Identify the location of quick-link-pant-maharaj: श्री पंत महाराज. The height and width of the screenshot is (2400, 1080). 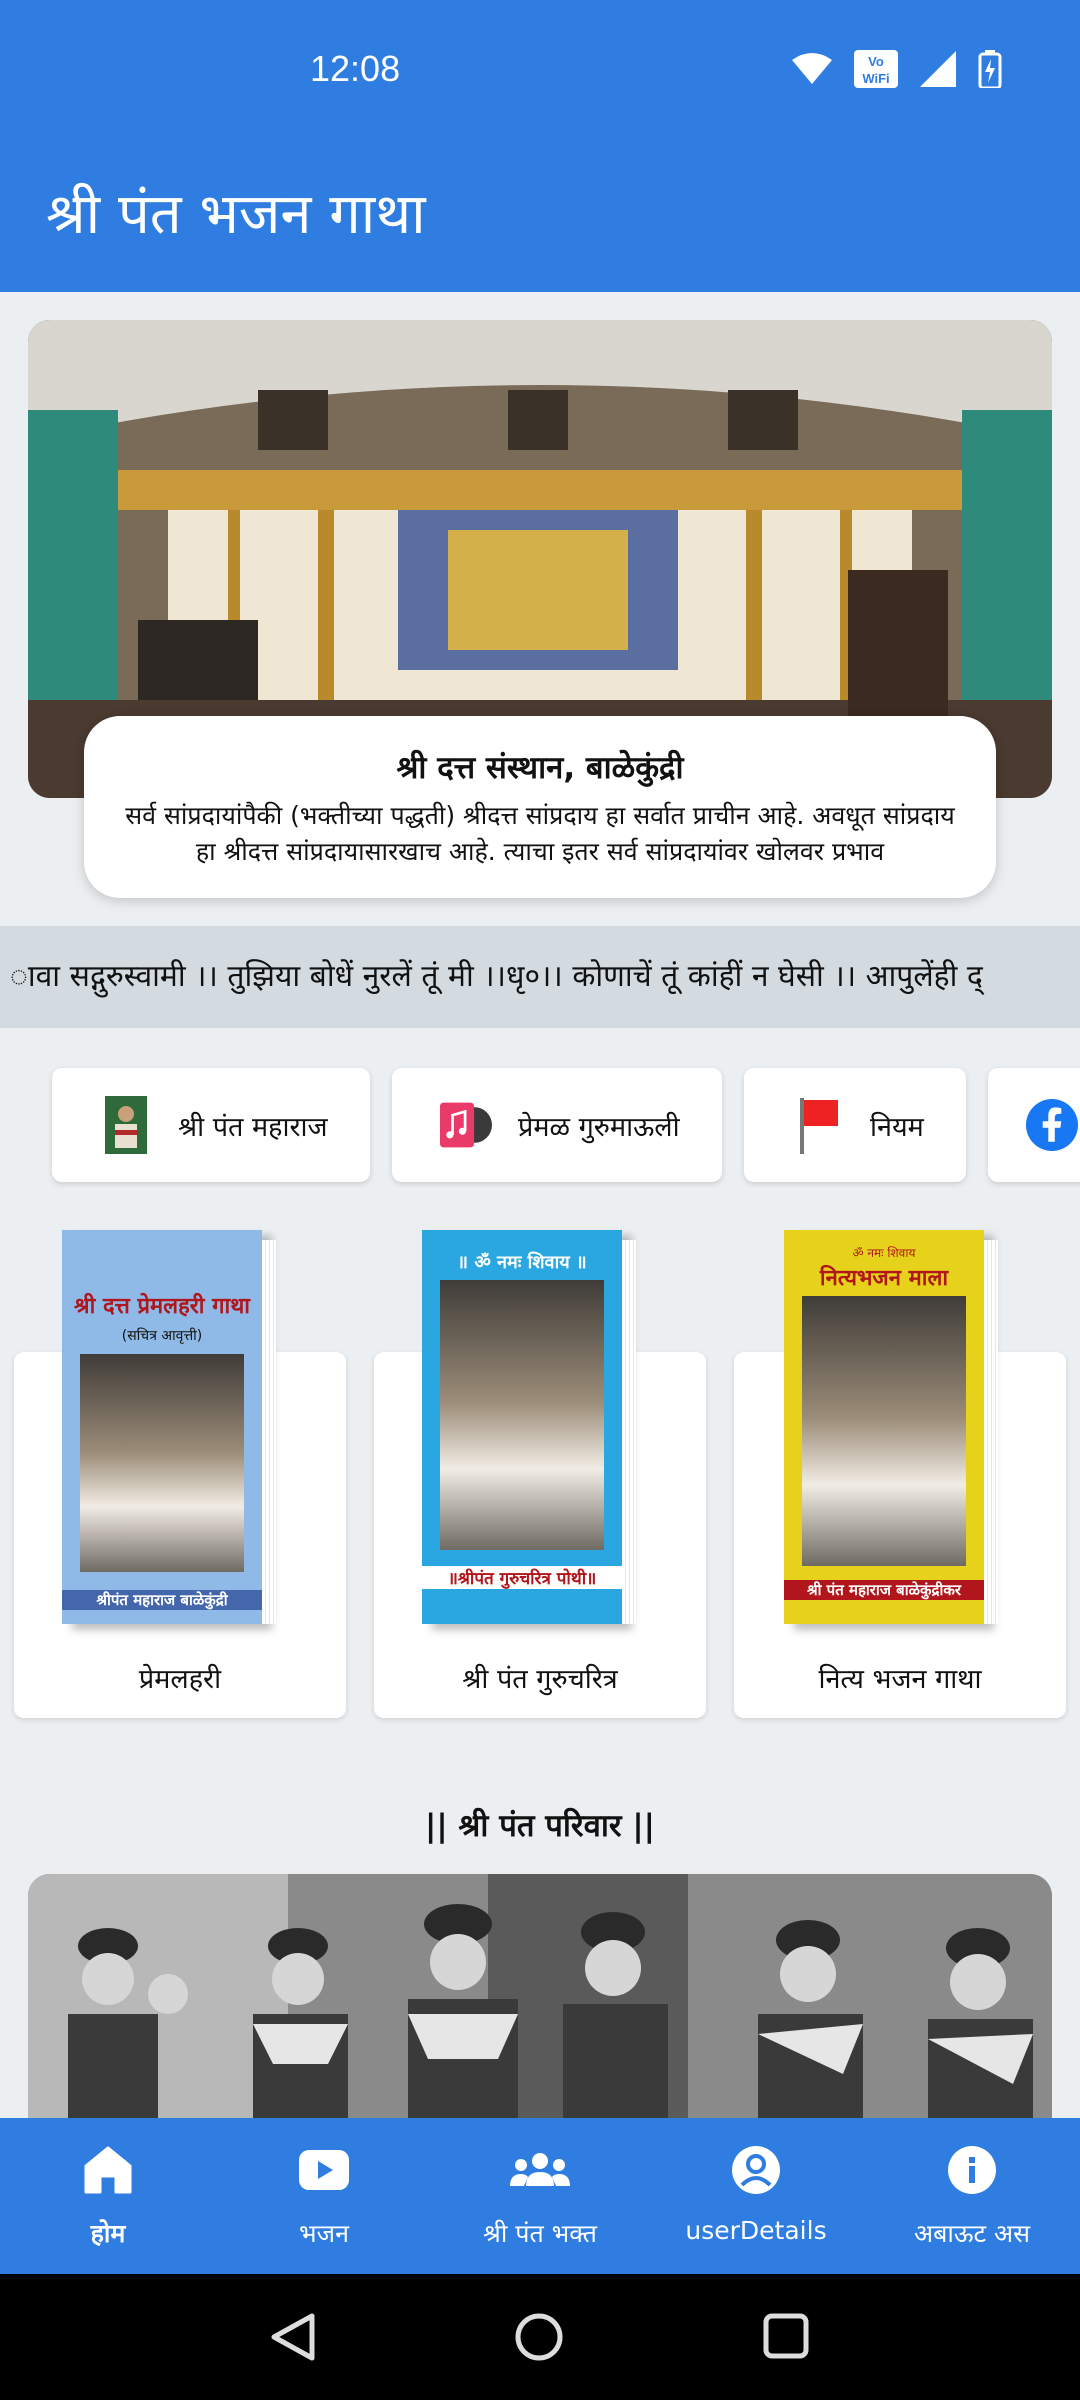
(211, 1125).